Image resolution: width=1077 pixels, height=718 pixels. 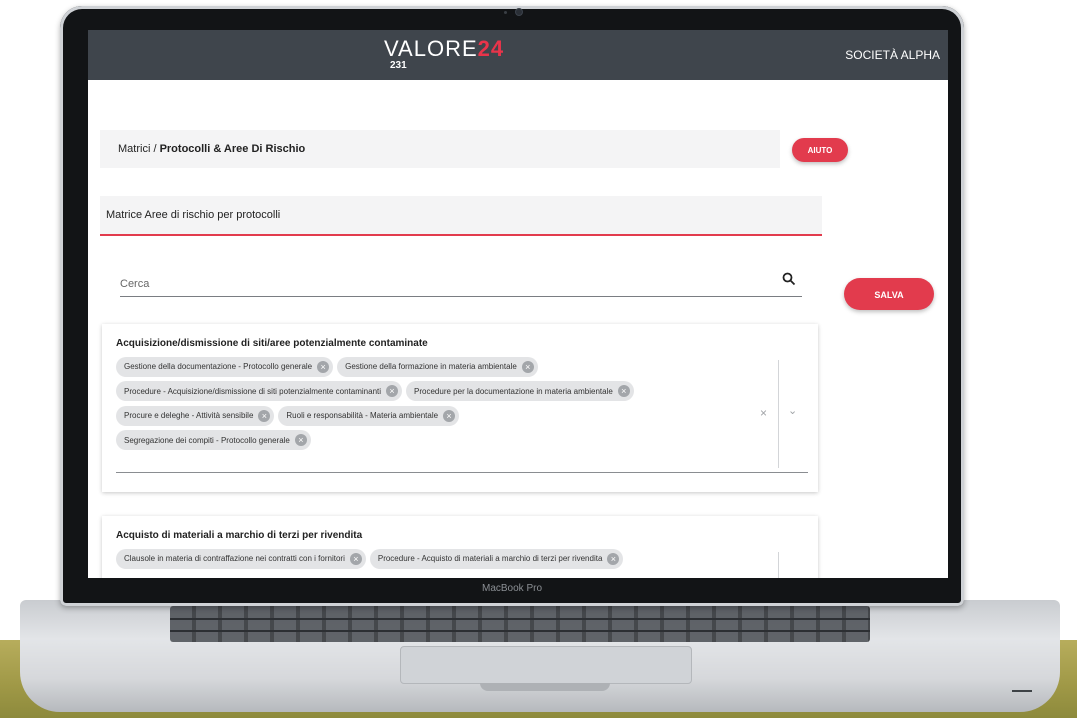 What do you see at coordinates (789, 279) in the screenshot?
I see `search-icon` at bounding box center [789, 279].